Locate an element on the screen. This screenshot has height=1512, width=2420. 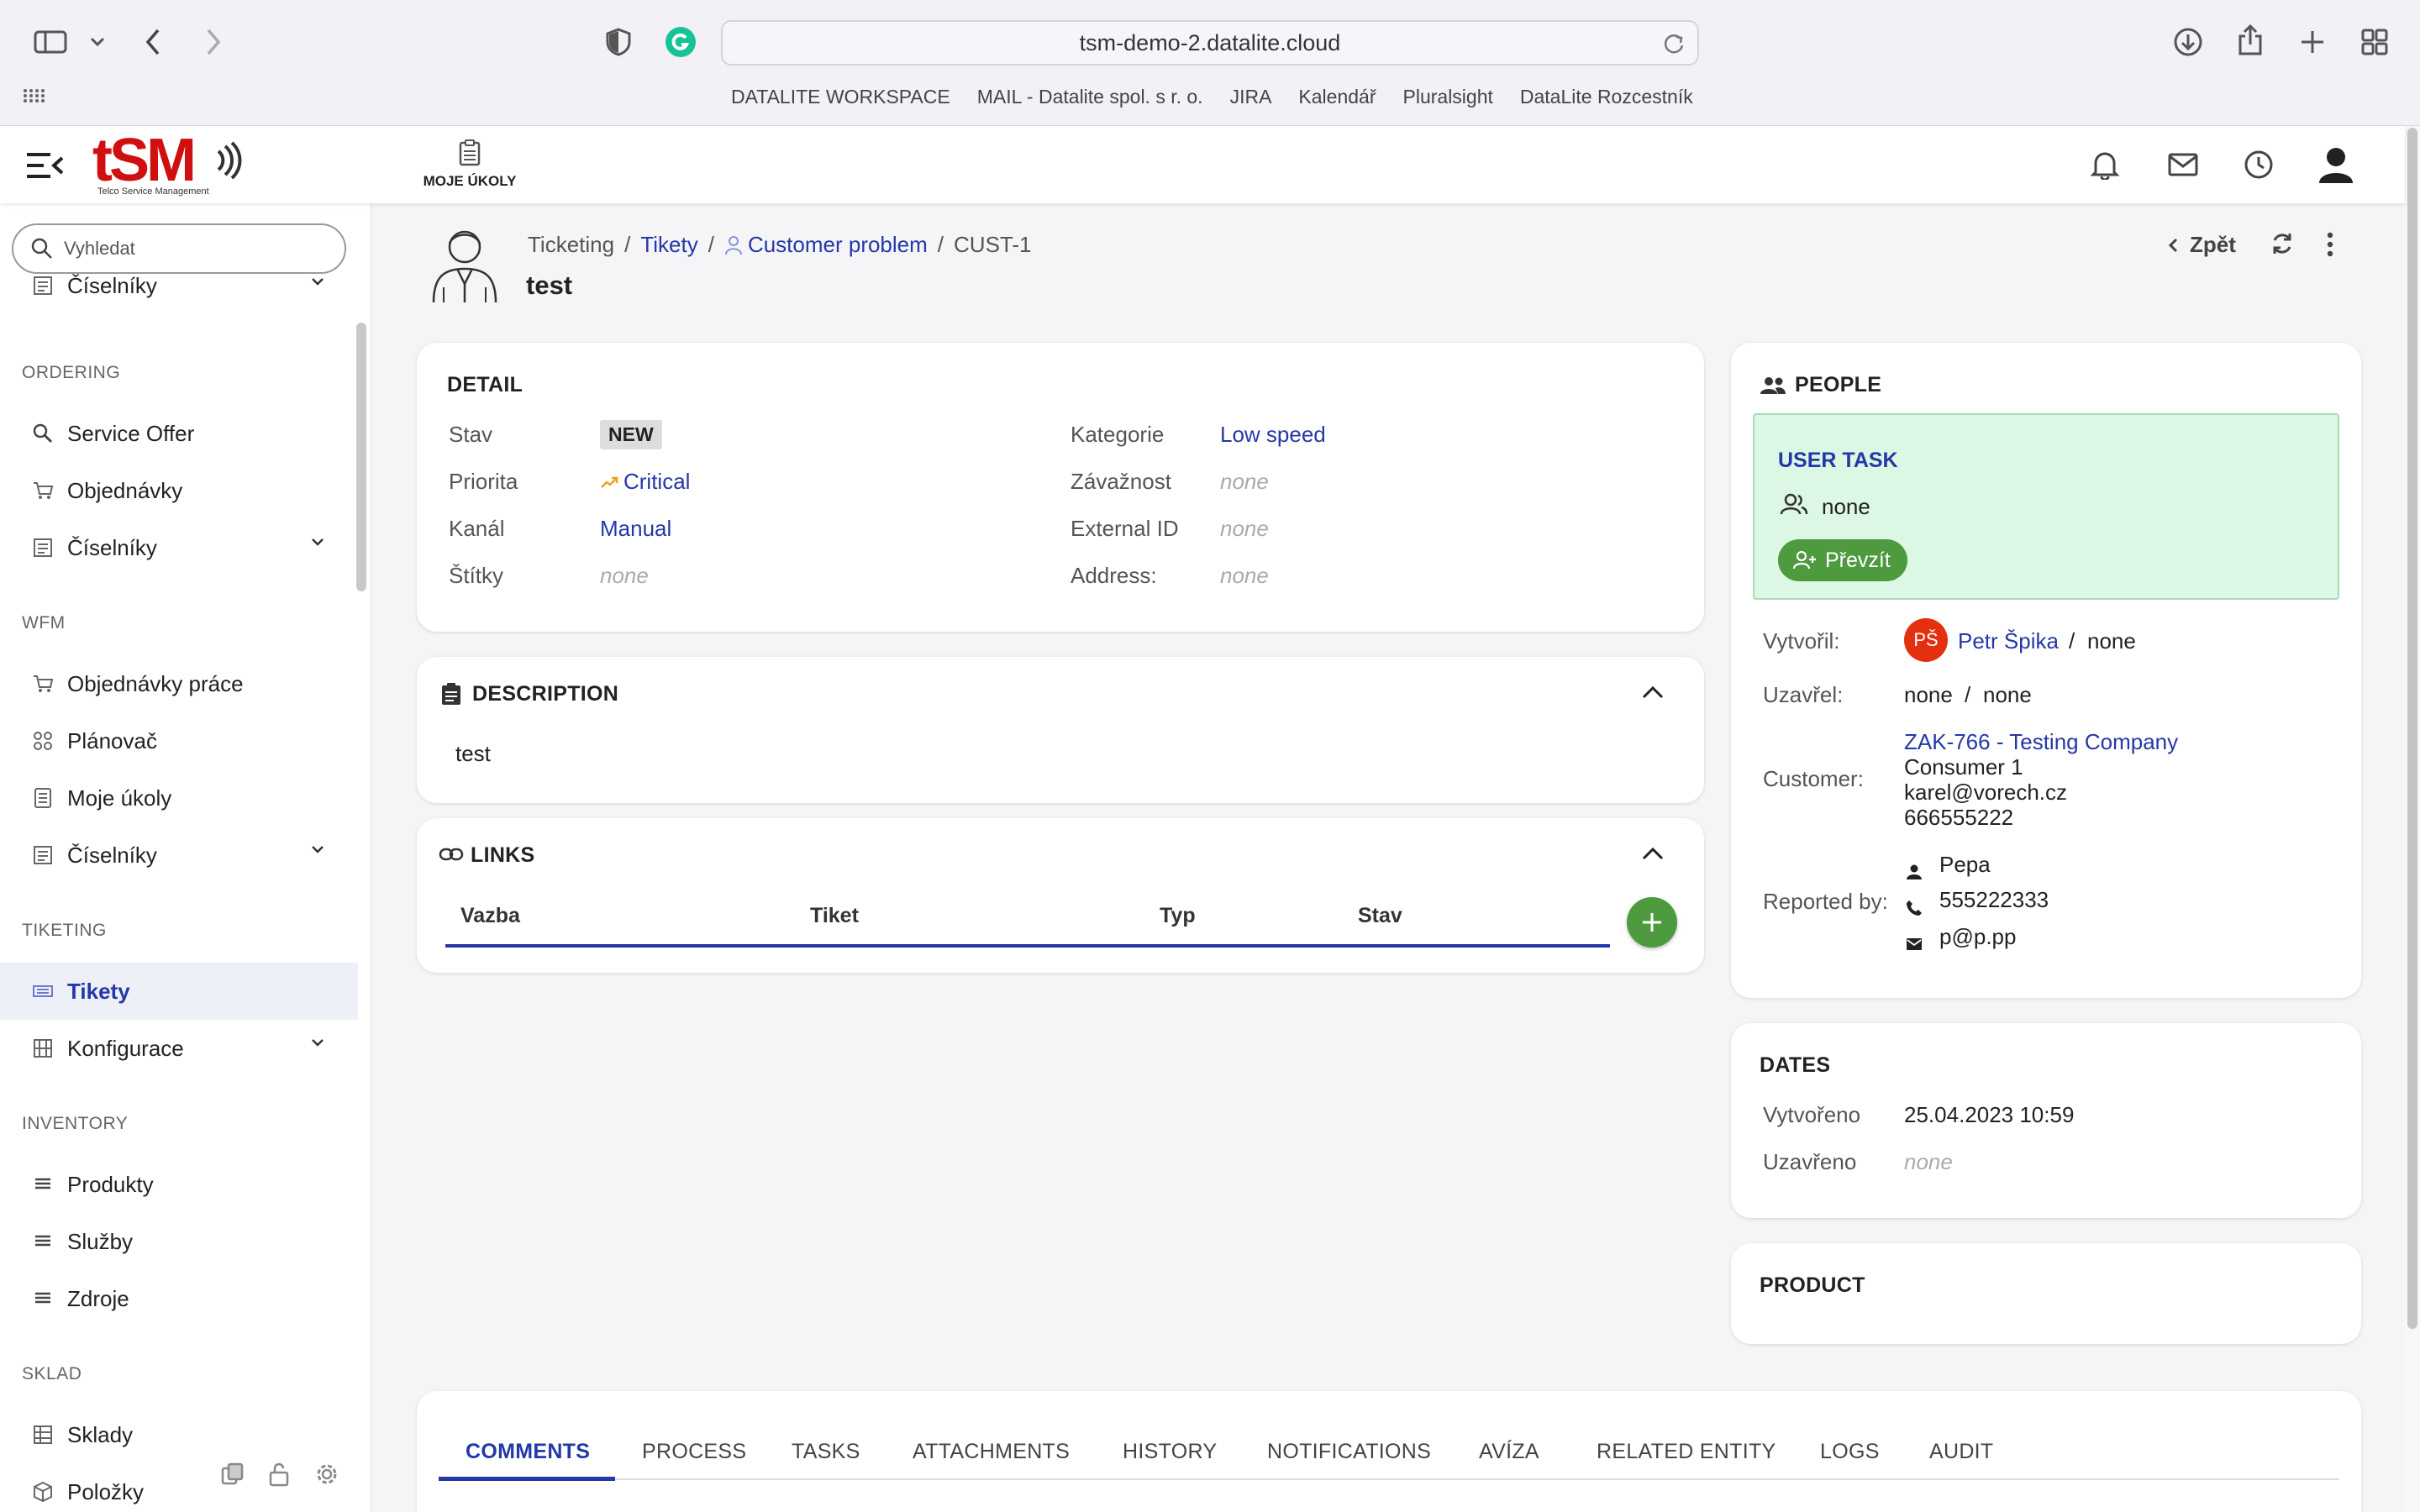
warehouse-icon is located at coordinates (43, 1434).